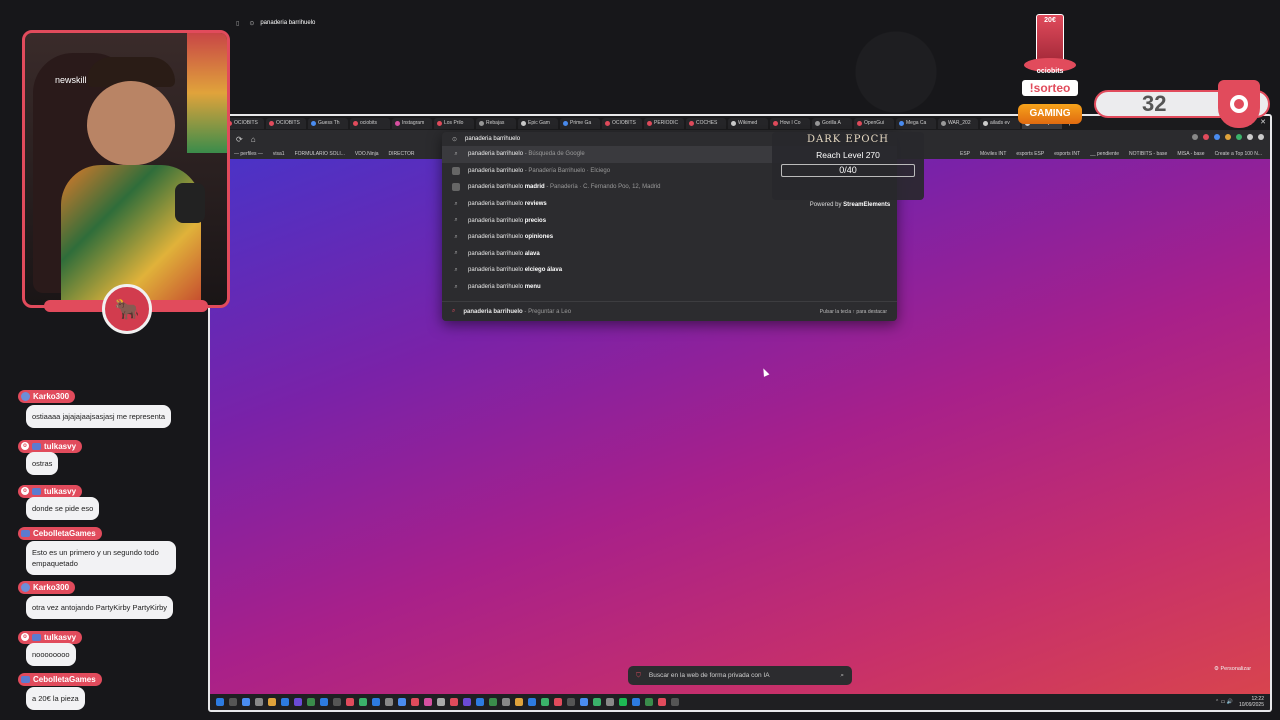 This screenshot has height=720, width=1280. What do you see at coordinates (1148, 154) in the screenshot?
I see `bookmark-item: NOTIBITS - base` at bounding box center [1148, 154].